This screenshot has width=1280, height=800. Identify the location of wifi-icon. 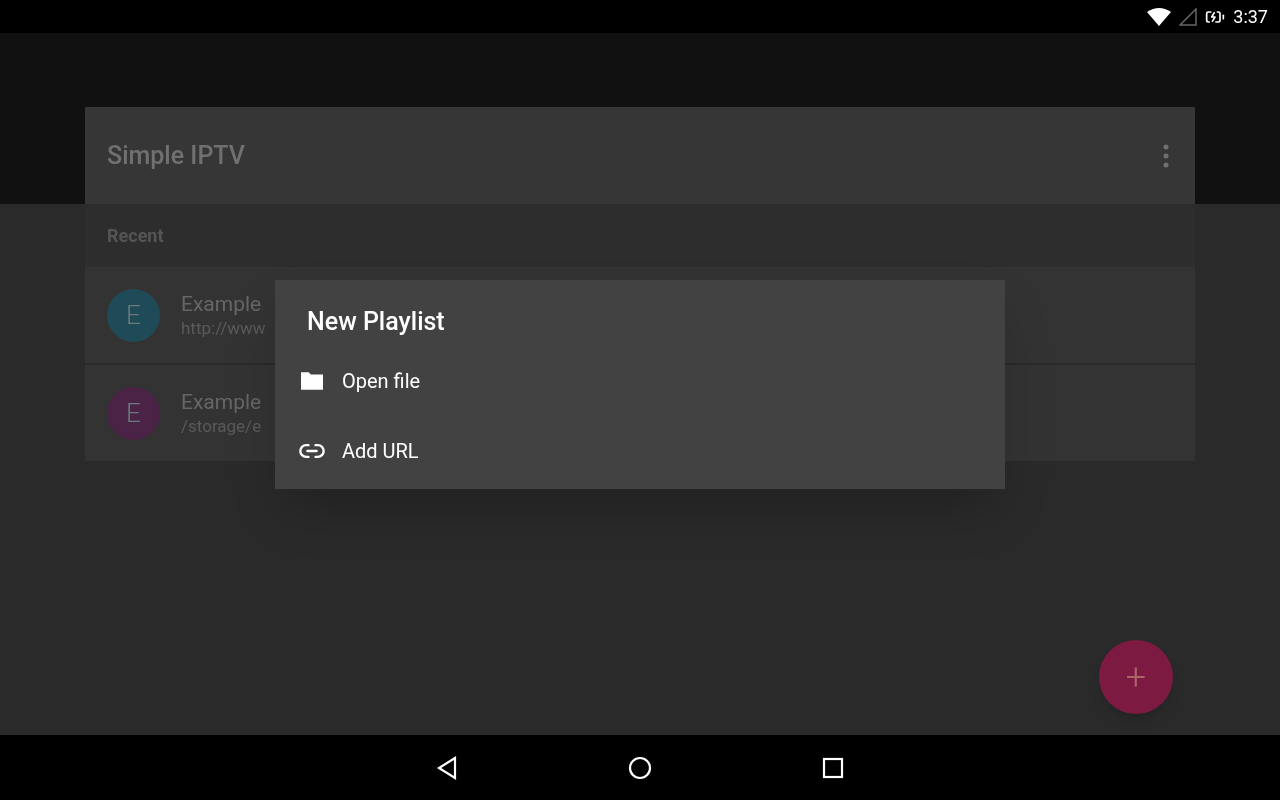
(1159, 16).